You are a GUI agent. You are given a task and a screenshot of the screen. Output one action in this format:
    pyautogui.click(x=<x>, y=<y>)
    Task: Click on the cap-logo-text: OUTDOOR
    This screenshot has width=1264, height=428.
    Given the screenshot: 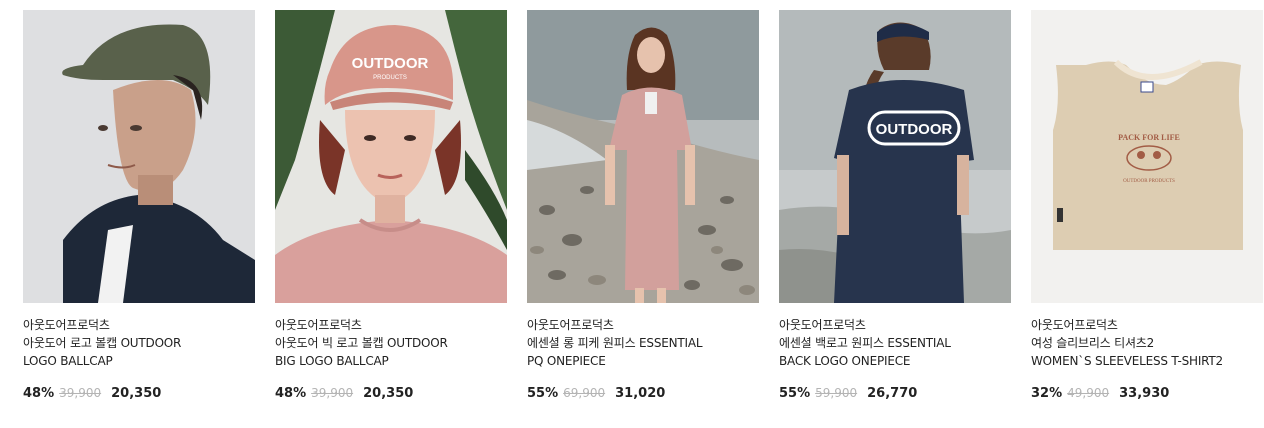 What is the action you would take?
    pyautogui.click(x=390, y=63)
    